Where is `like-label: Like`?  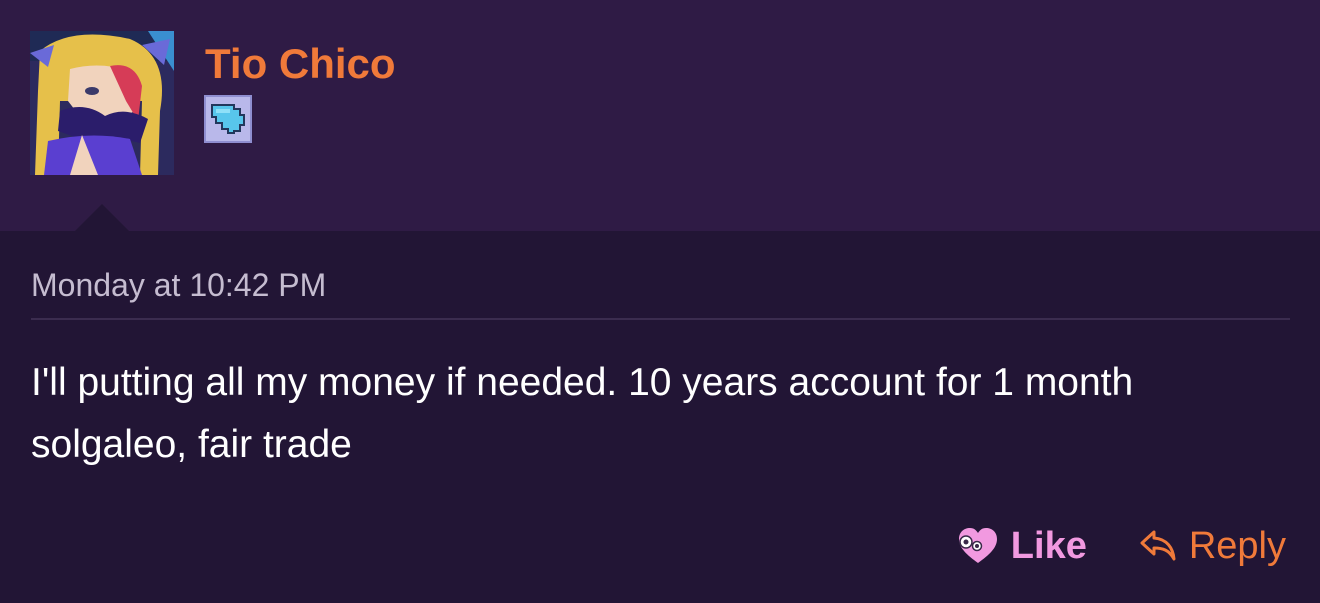
like-label: Like is located at coordinates (1048, 546).